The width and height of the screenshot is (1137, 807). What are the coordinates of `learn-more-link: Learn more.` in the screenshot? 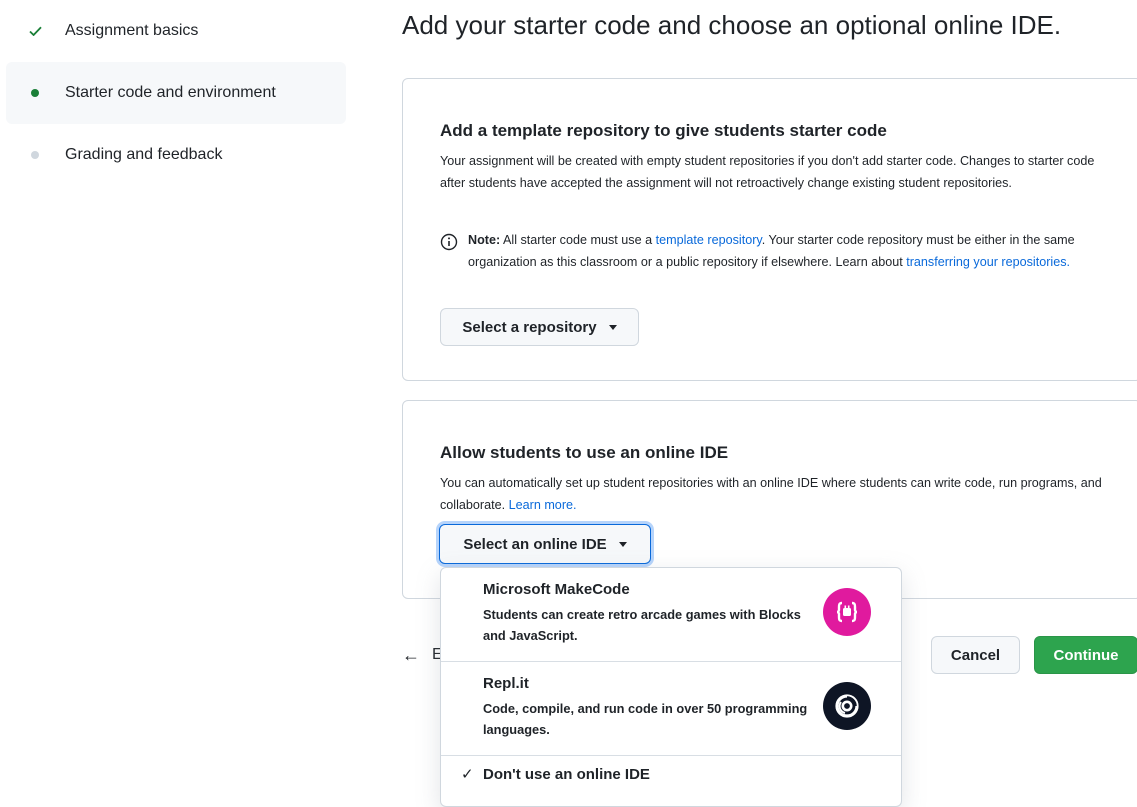 It's located at (543, 505).